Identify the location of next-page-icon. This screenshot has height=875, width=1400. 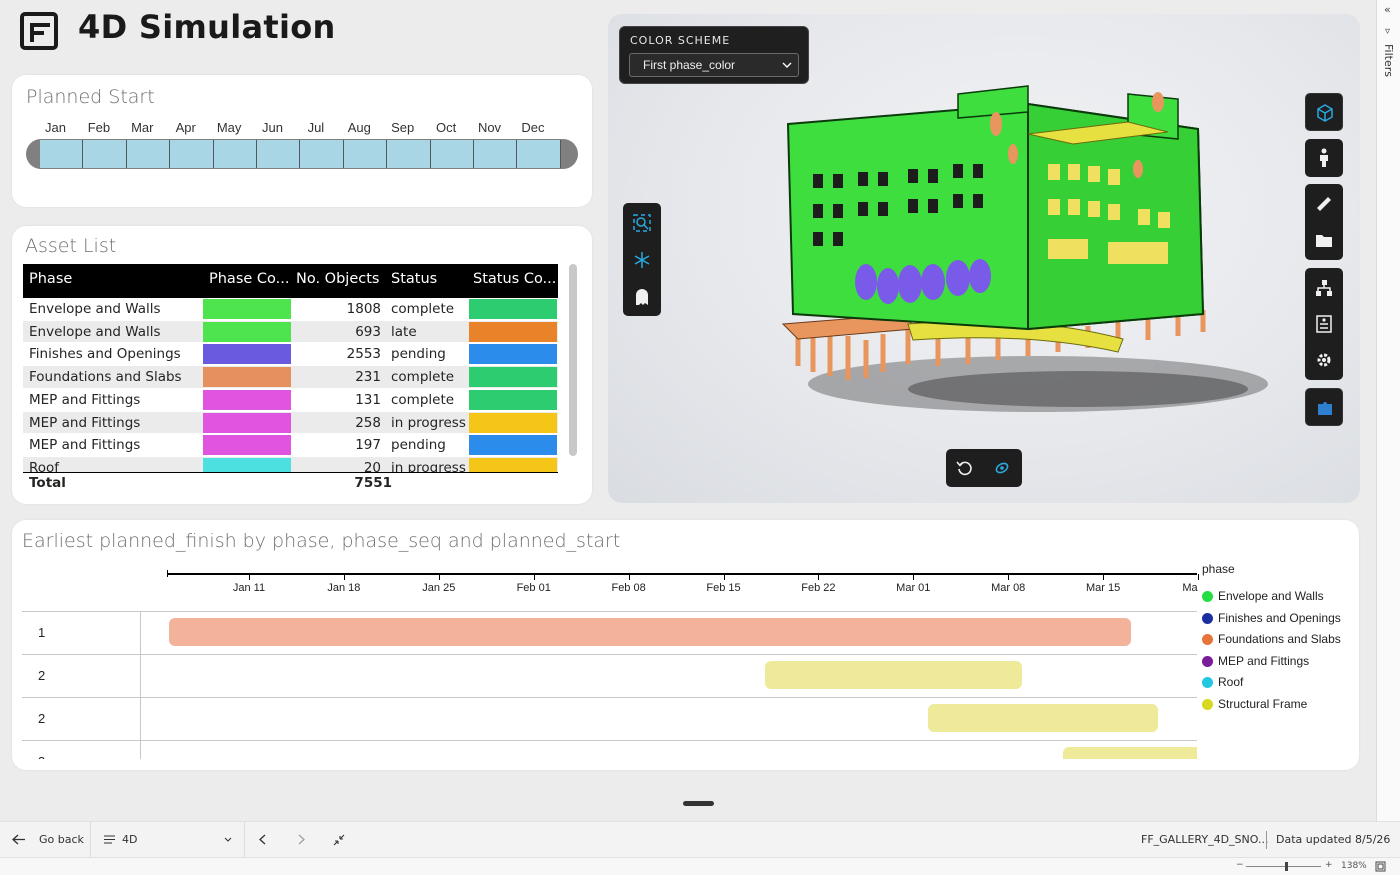
(301, 839).